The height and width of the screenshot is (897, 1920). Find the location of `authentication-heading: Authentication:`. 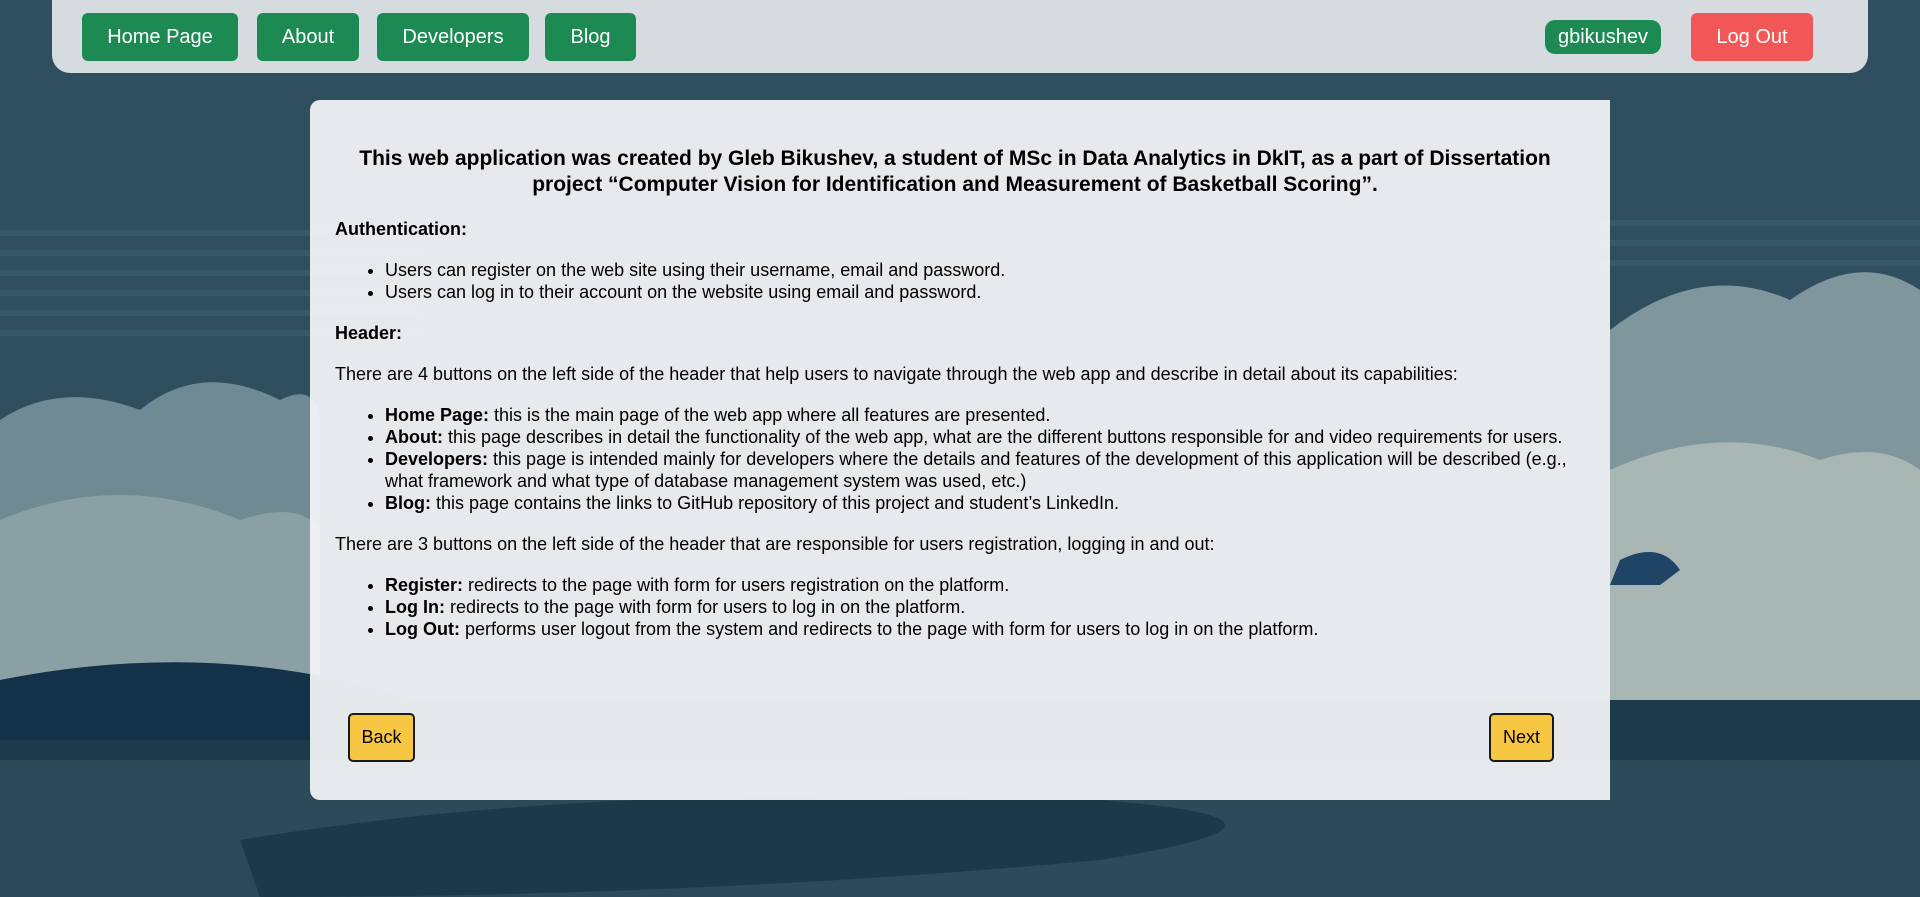

authentication-heading: Authentication: is located at coordinates (401, 229).